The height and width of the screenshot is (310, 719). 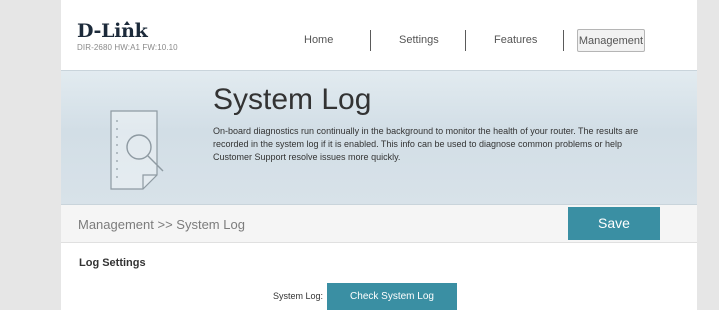 What do you see at coordinates (419, 40) in the screenshot?
I see `nav-settings: Settings` at bounding box center [419, 40].